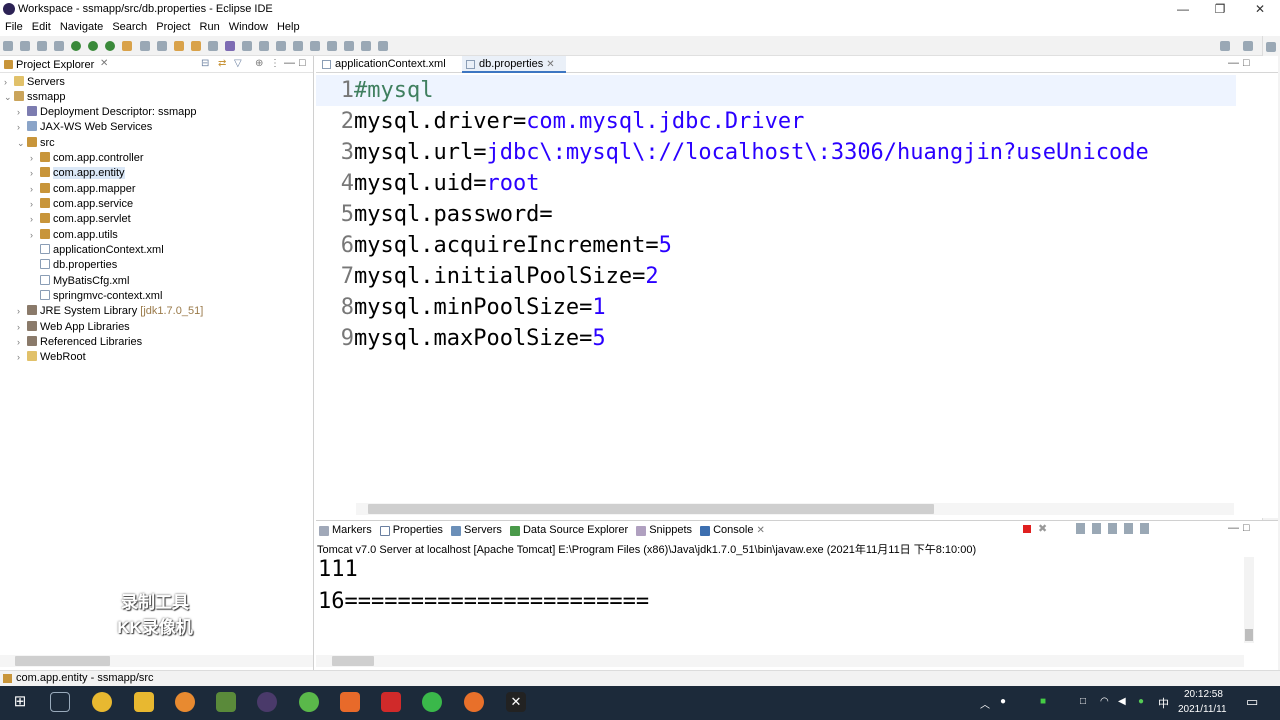 This screenshot has height=720, width=1280. Describe the element at coordinates (8, 46) in the screenshot. I see `new-icon` at that location.